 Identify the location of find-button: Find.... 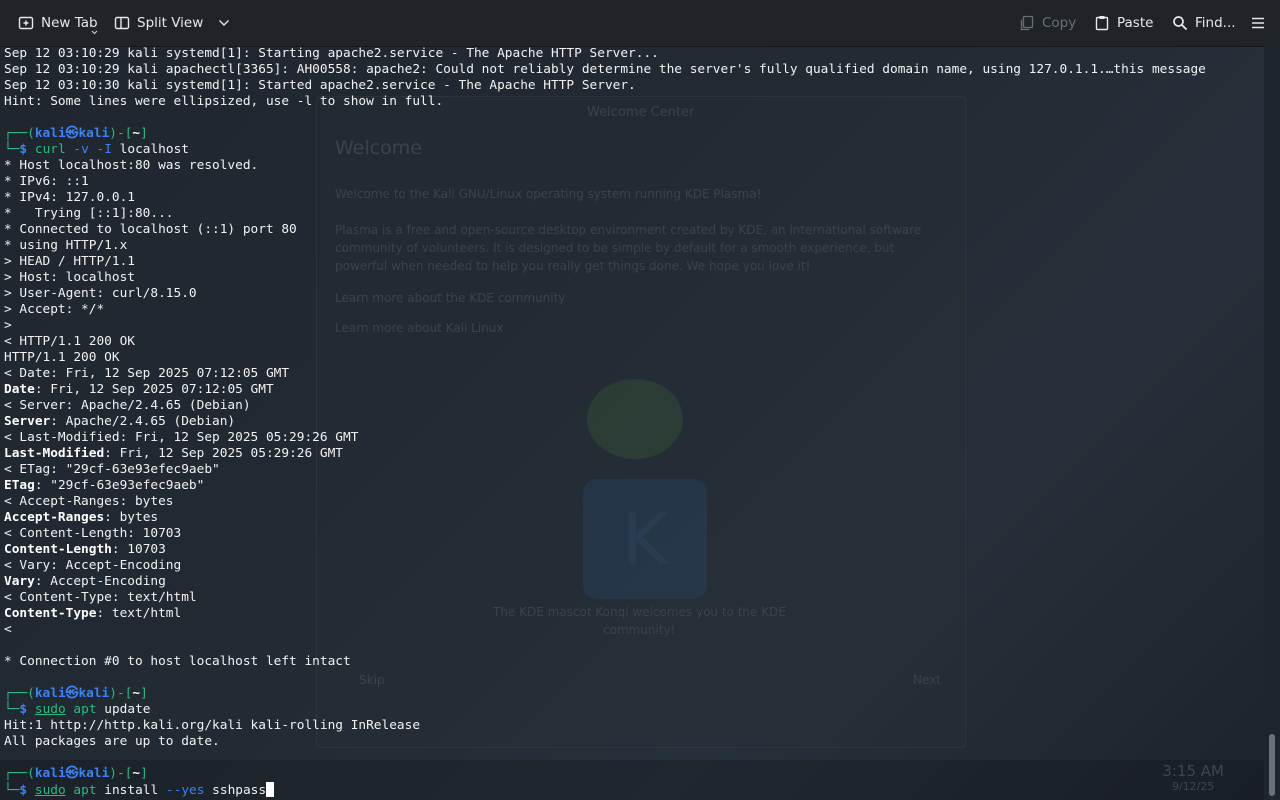
(1204, 23).